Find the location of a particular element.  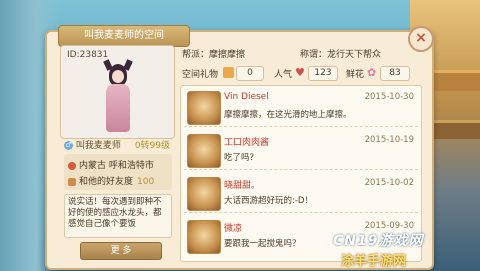

feed-name: 晓甜甜。 is located at coordinates (242, 184).